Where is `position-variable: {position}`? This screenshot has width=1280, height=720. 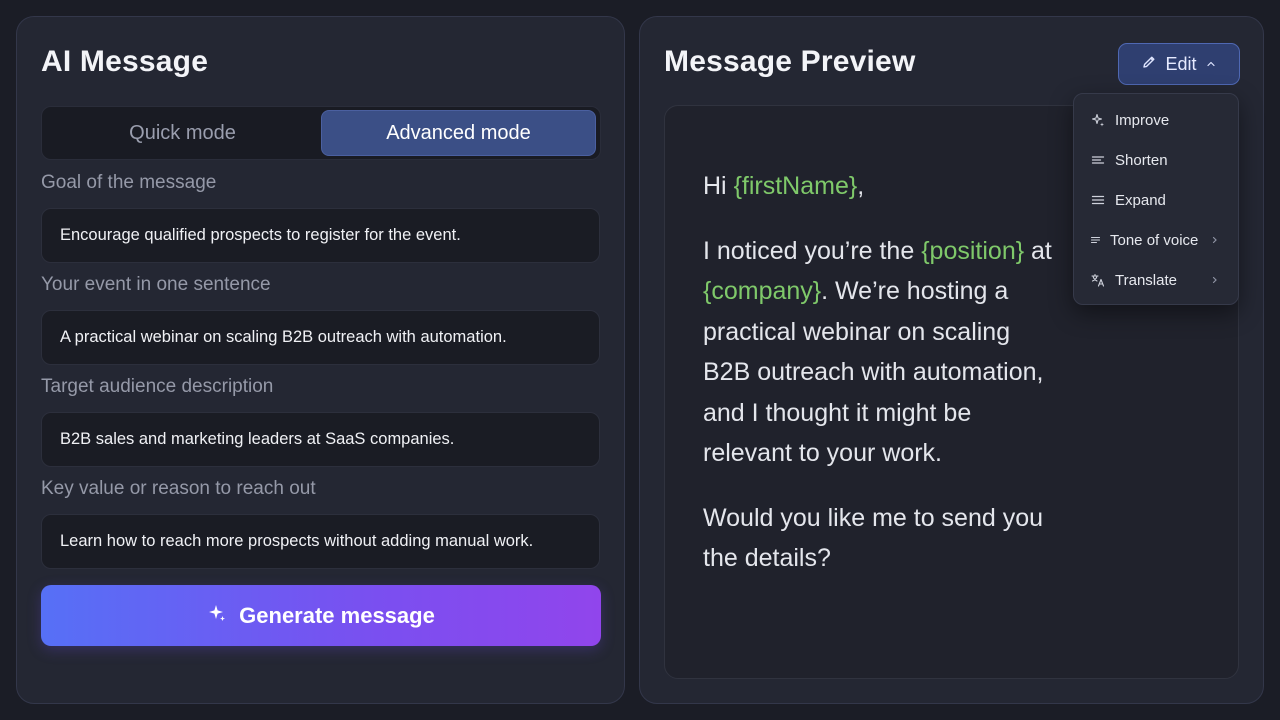 position-variable: {position} is located at coordinates (973, 250).